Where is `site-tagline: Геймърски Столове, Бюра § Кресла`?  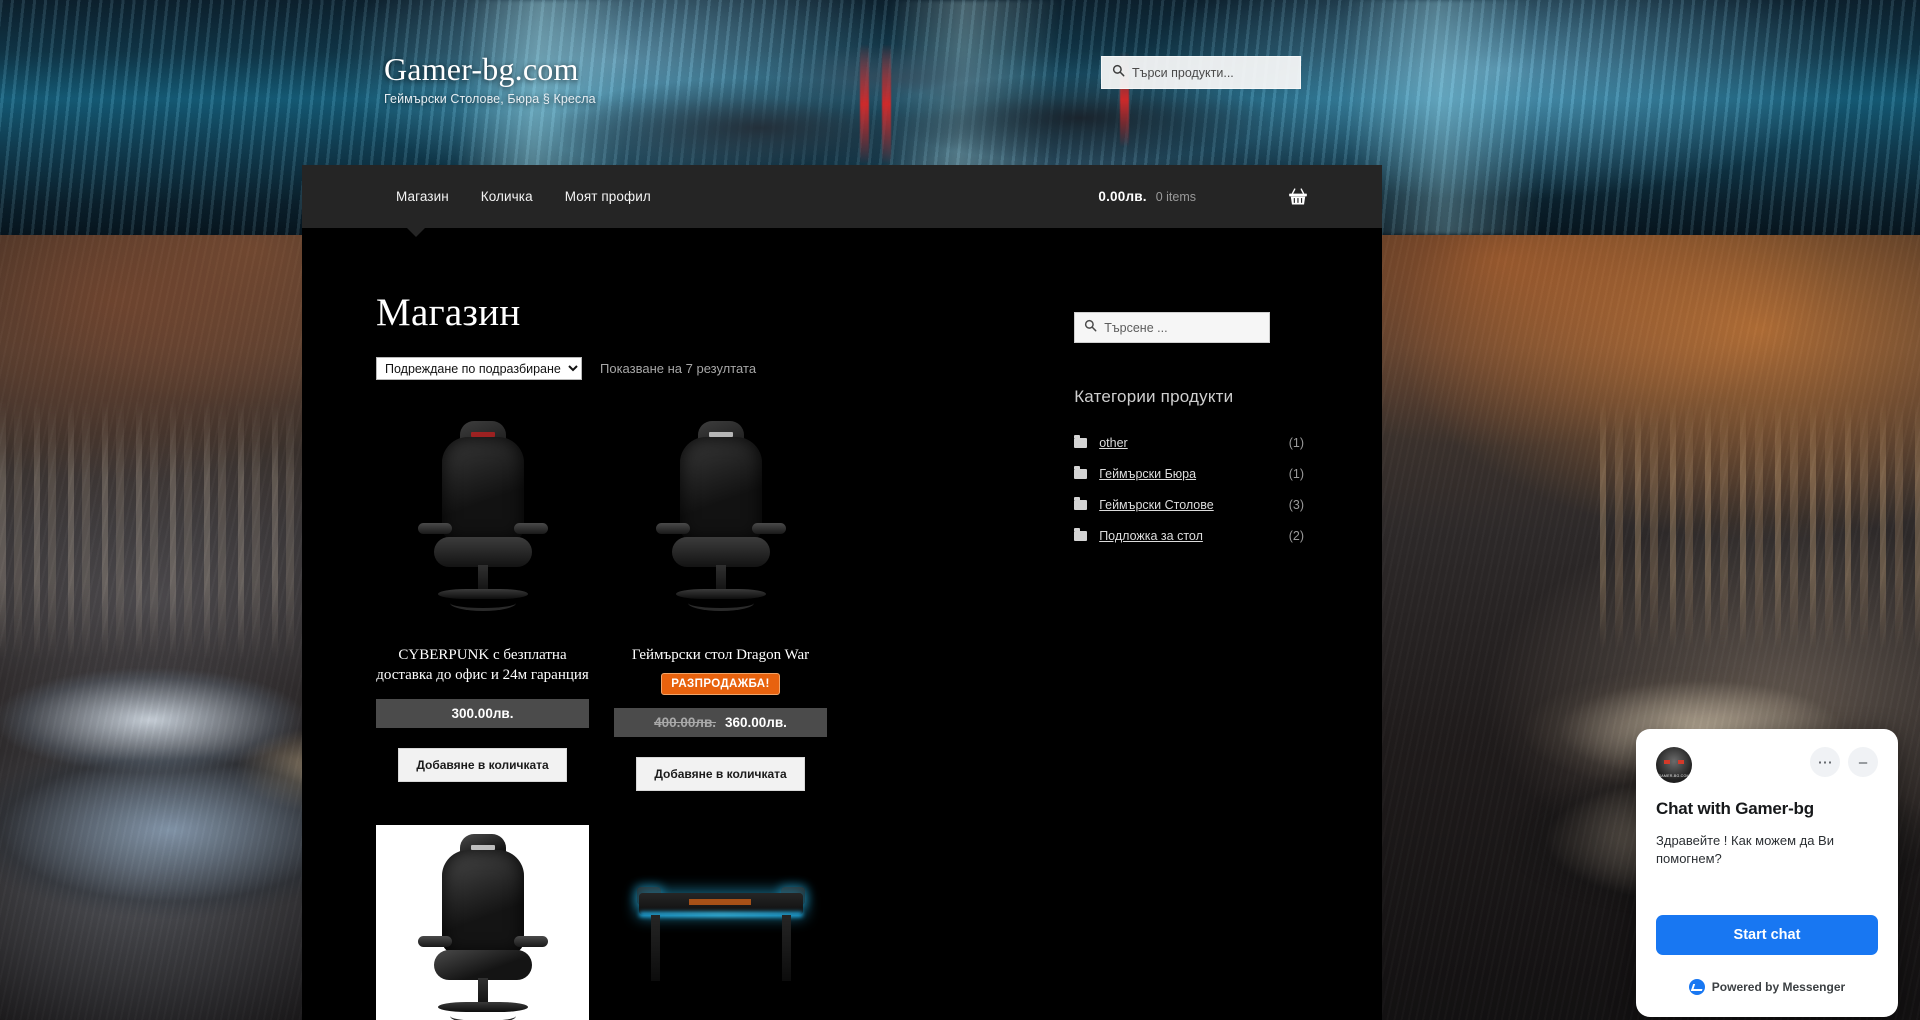 site-tagline: Геймърски Столове, Бюра § Кресла is located at coordinates (490, 99).